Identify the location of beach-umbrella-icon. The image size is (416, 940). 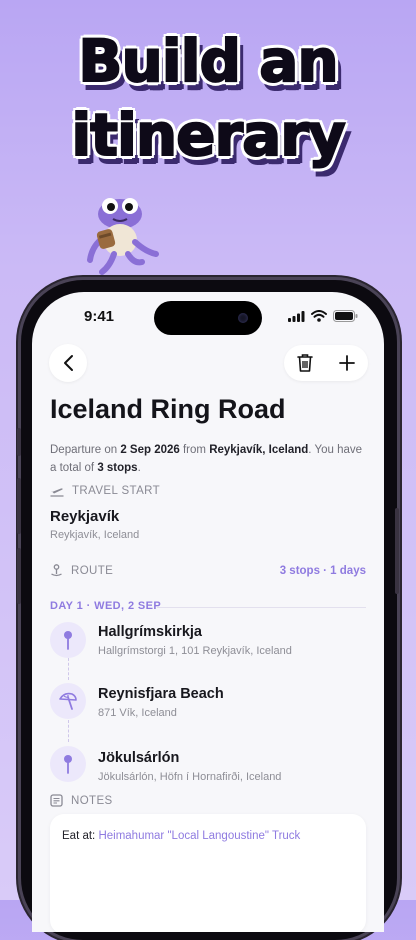
(68, 701).